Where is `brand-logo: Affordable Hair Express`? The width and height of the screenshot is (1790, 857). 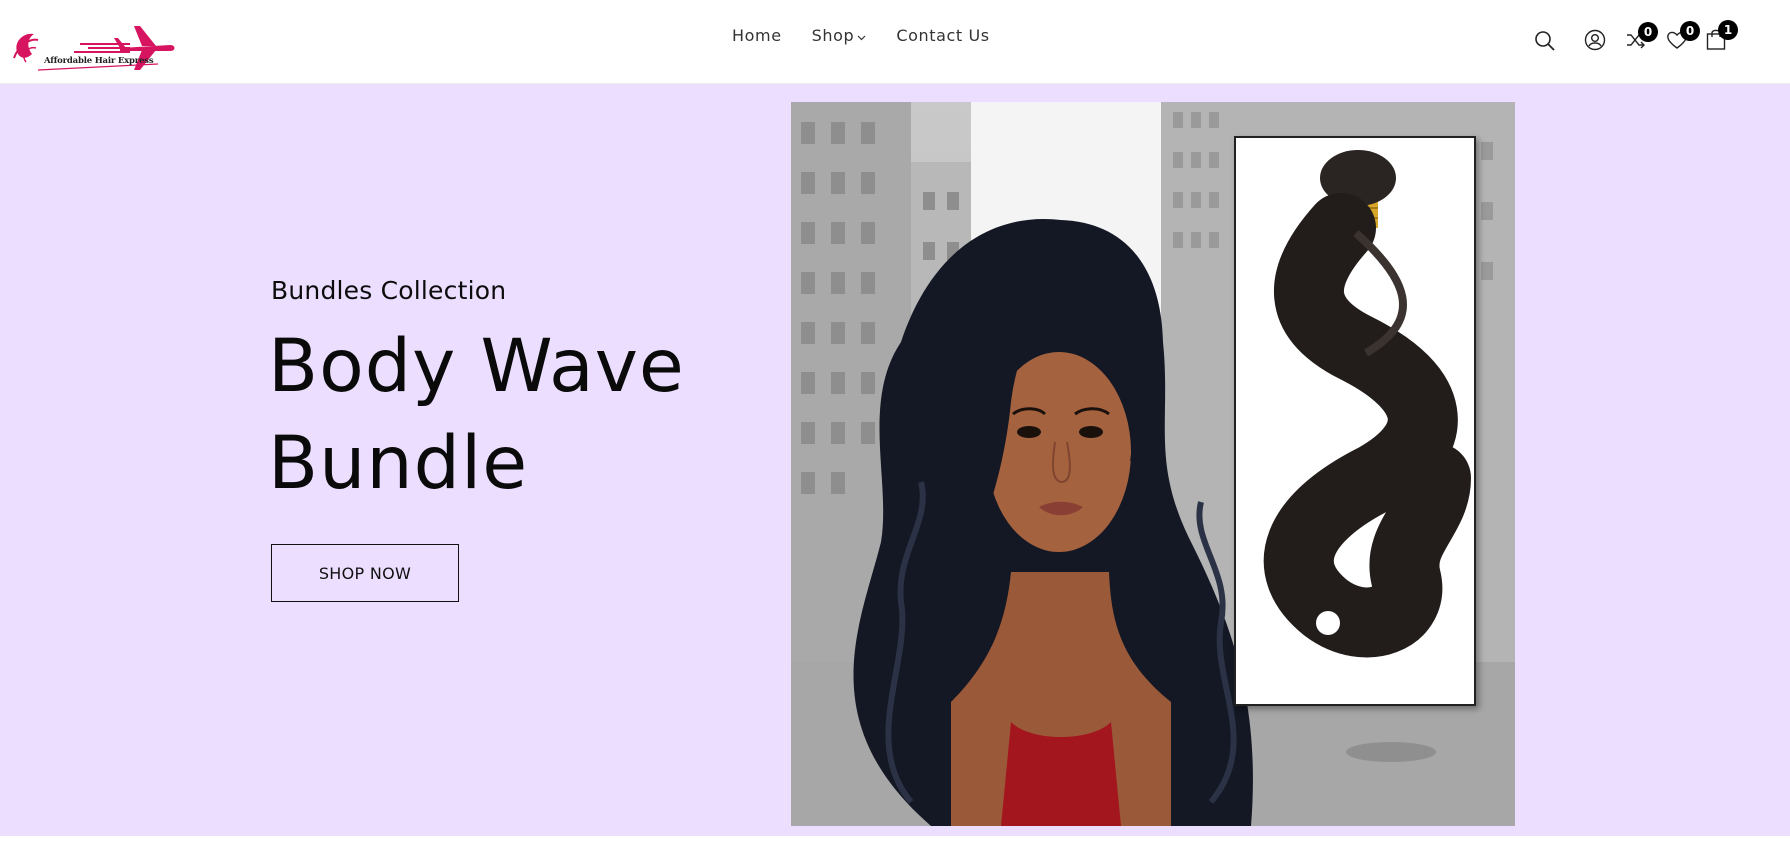
brand-logo: Affordable Hair Express is located at coordinates (92, 49).